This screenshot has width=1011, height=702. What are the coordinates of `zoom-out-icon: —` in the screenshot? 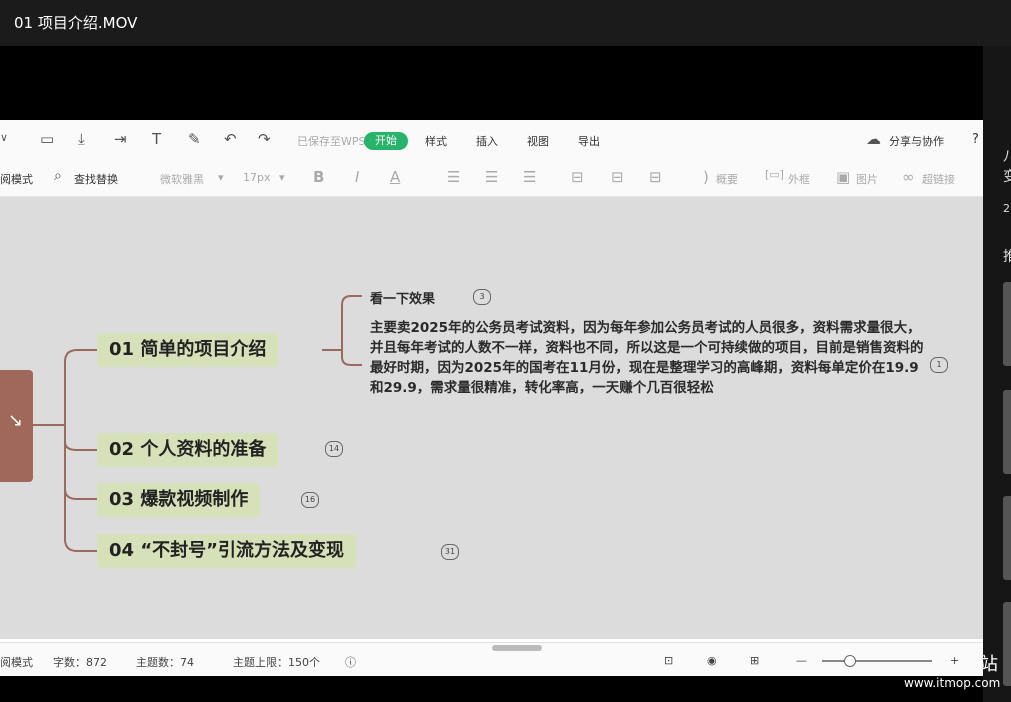 It's located at (801, 660).